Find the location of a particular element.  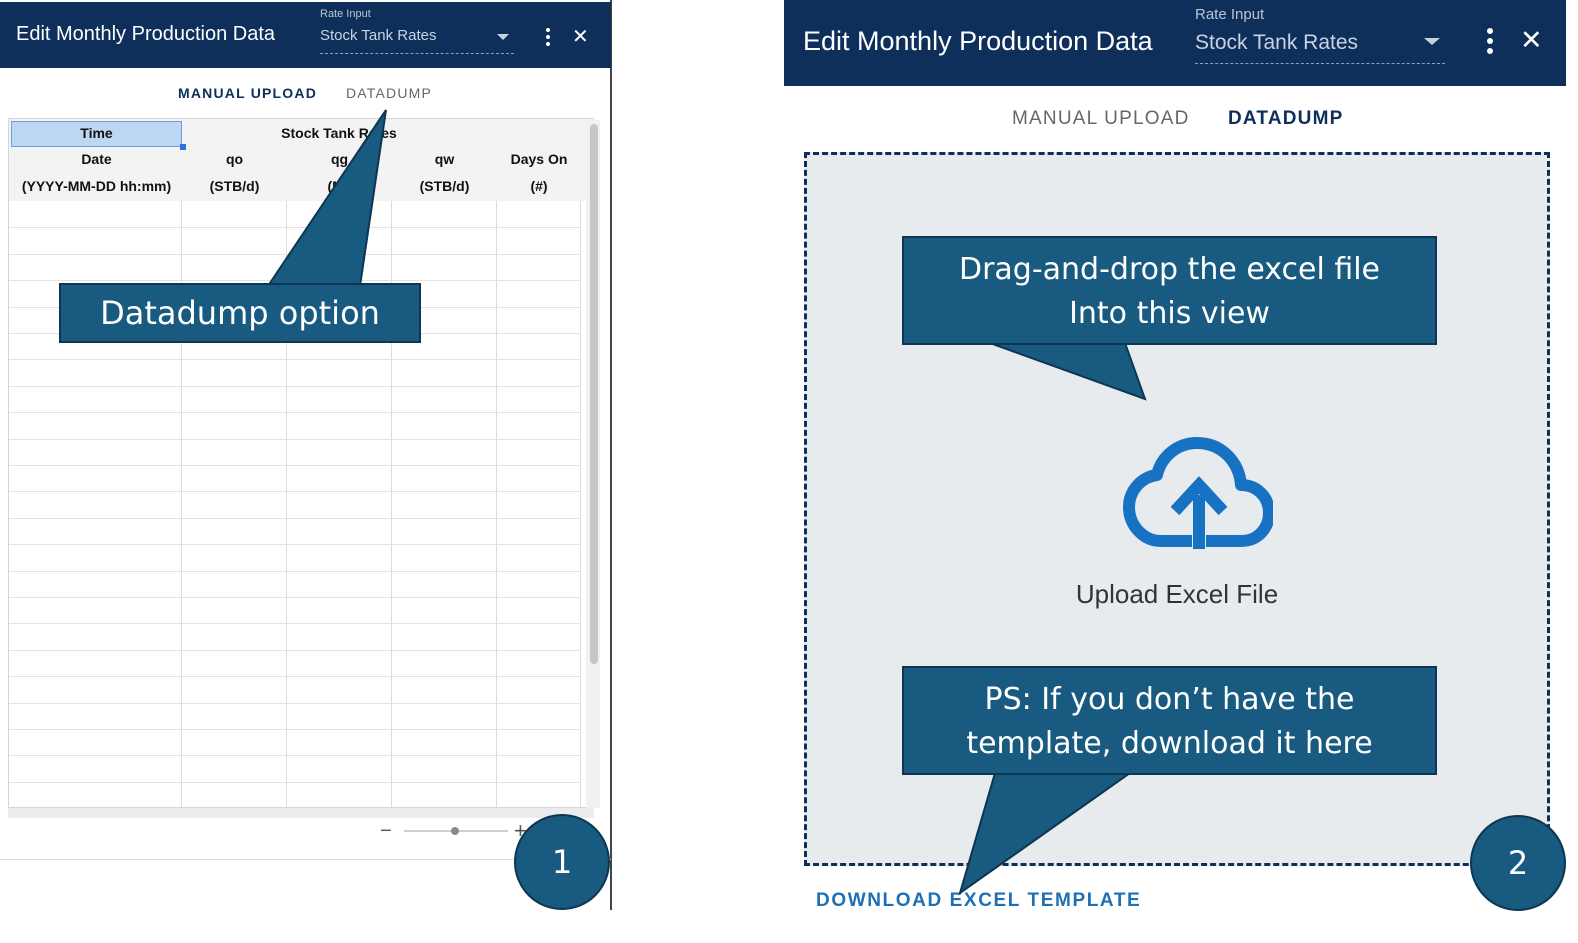

unit-days-on: (#) is located at coordinates (539, 186).